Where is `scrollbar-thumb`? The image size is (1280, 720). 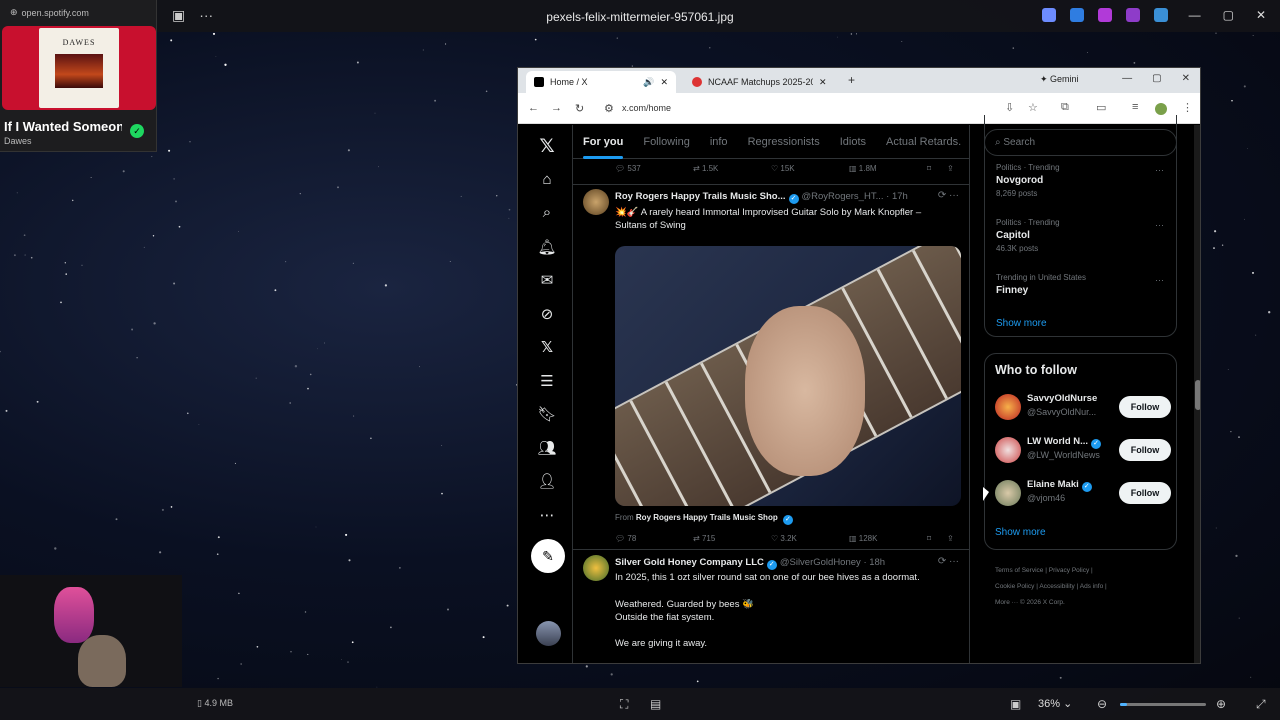
scrollbar-thumb is located at coordinates (1197, 395).